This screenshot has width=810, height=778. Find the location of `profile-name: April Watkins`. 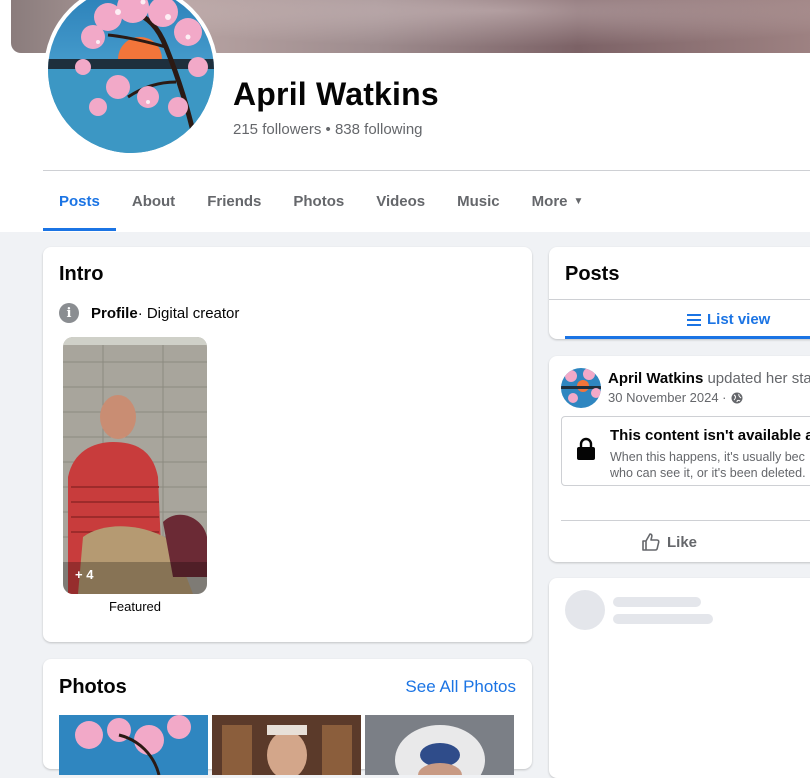

profile-name: April Watkins is located at coordinates (336, 94).